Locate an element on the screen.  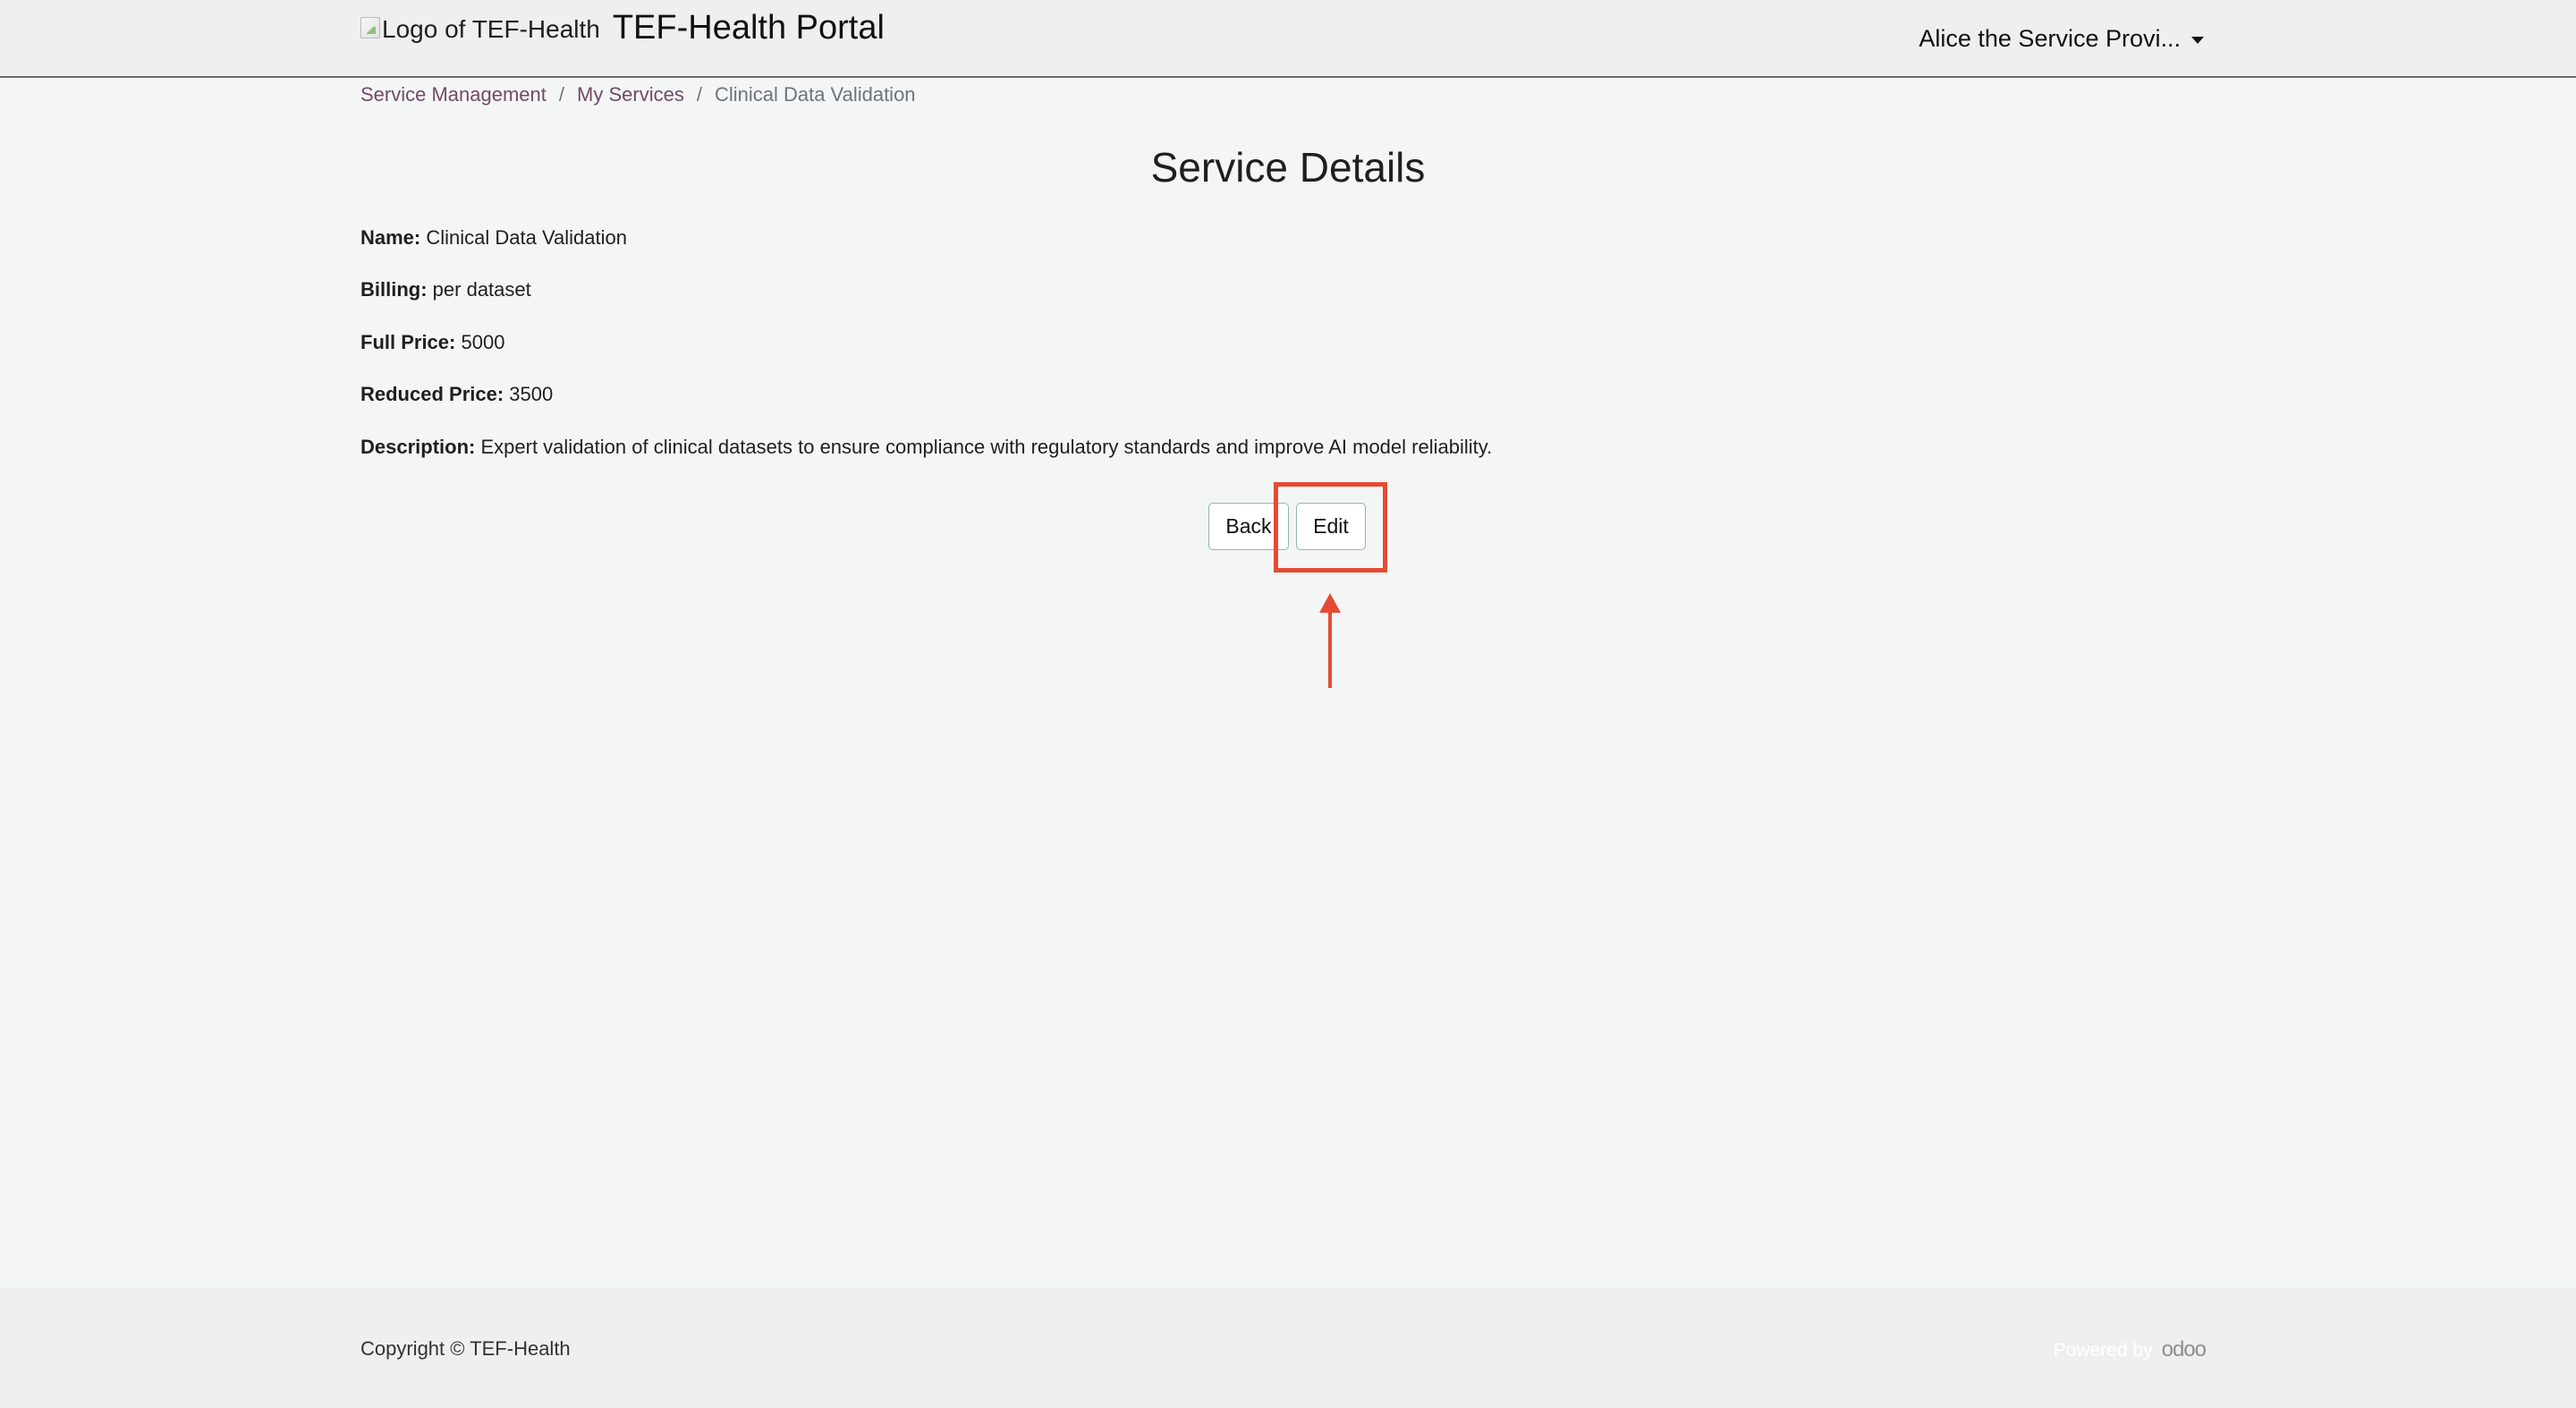
logo-alt-text: Logo of TEF-Health is located at coordinates (491, 29).